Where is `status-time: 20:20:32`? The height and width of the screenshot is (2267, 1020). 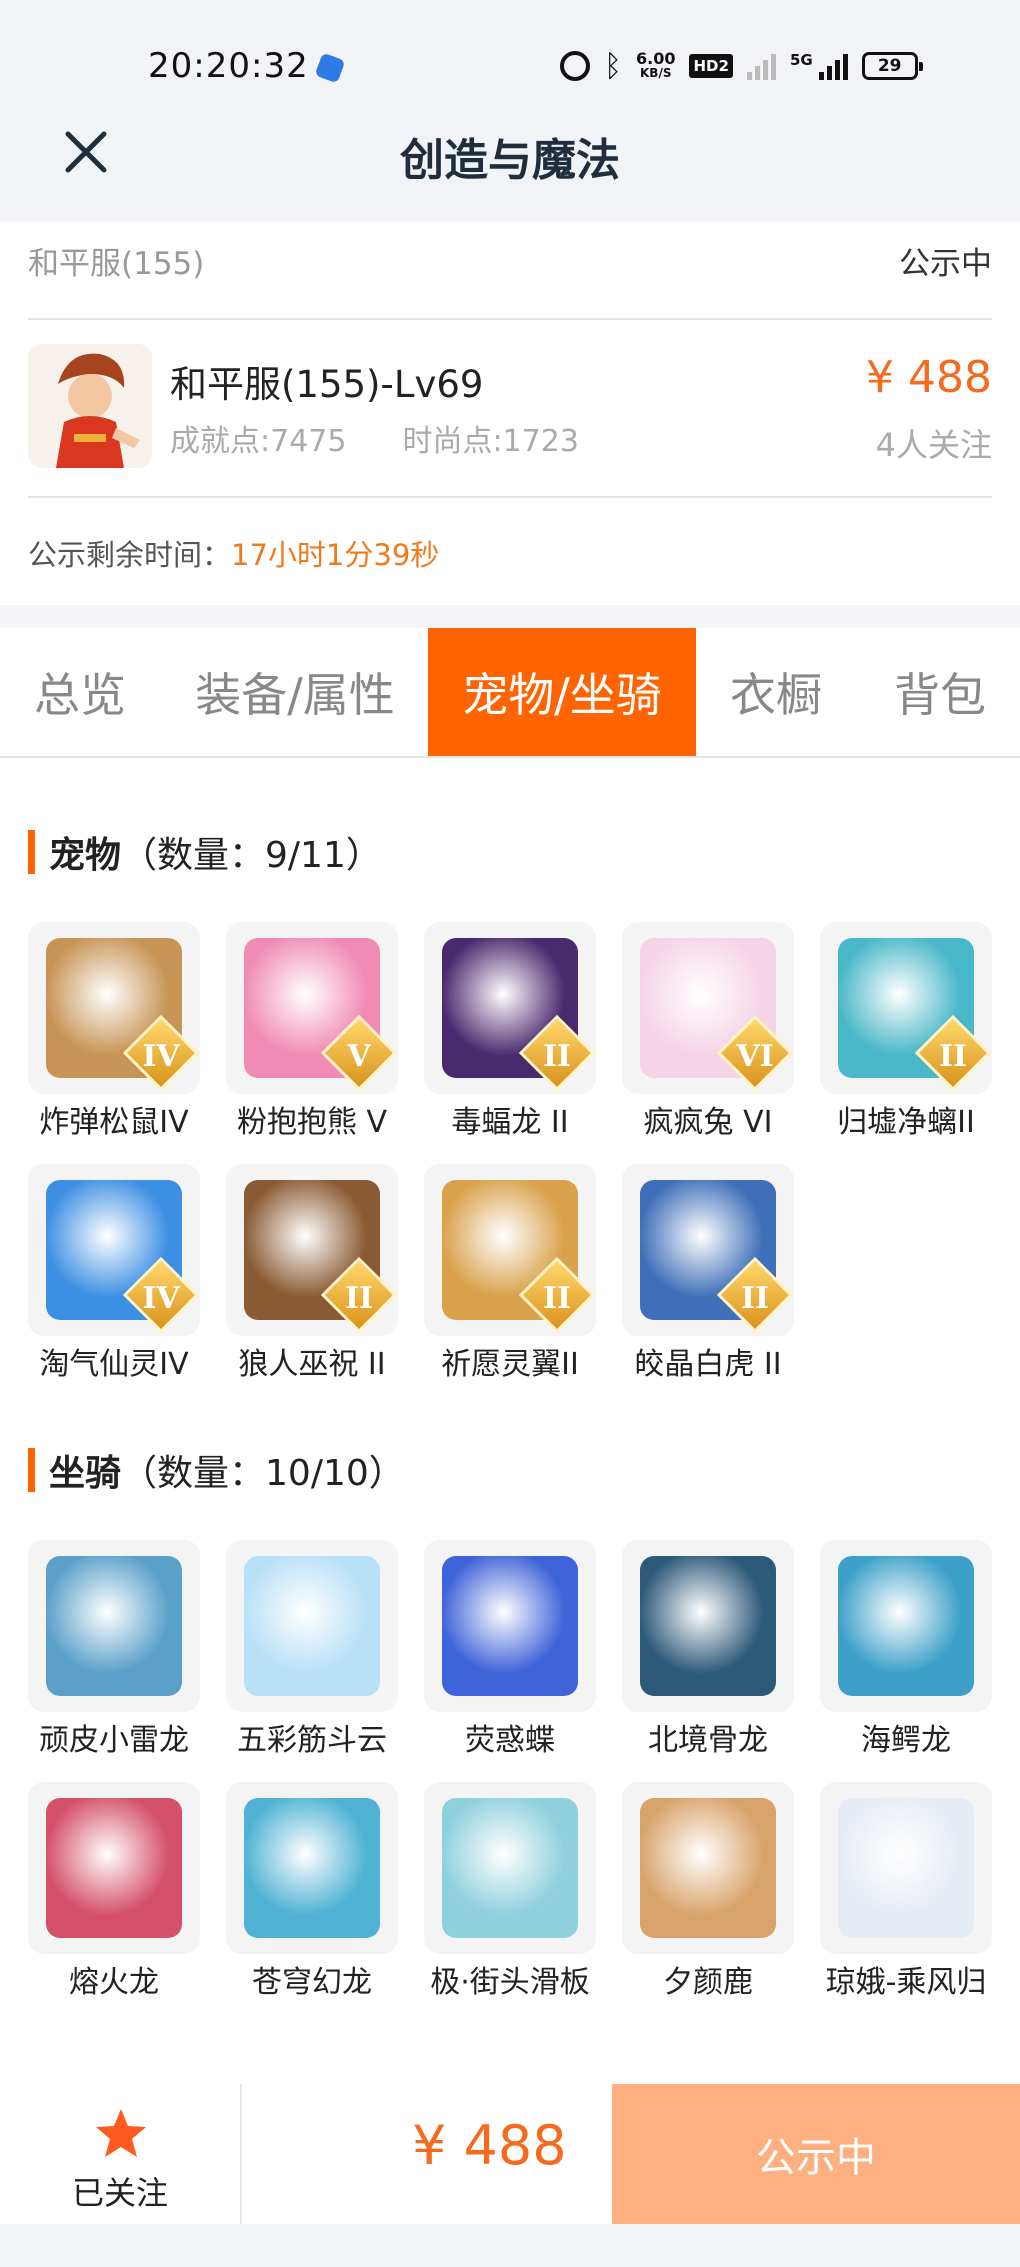 status-time: 20:20:32 is located at coordinates (228, 66).